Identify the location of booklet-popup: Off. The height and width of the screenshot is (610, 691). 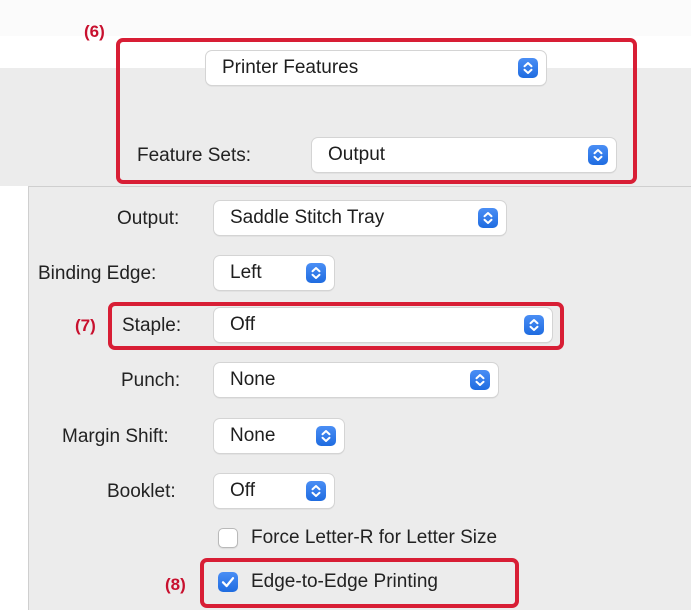
(274, 491).